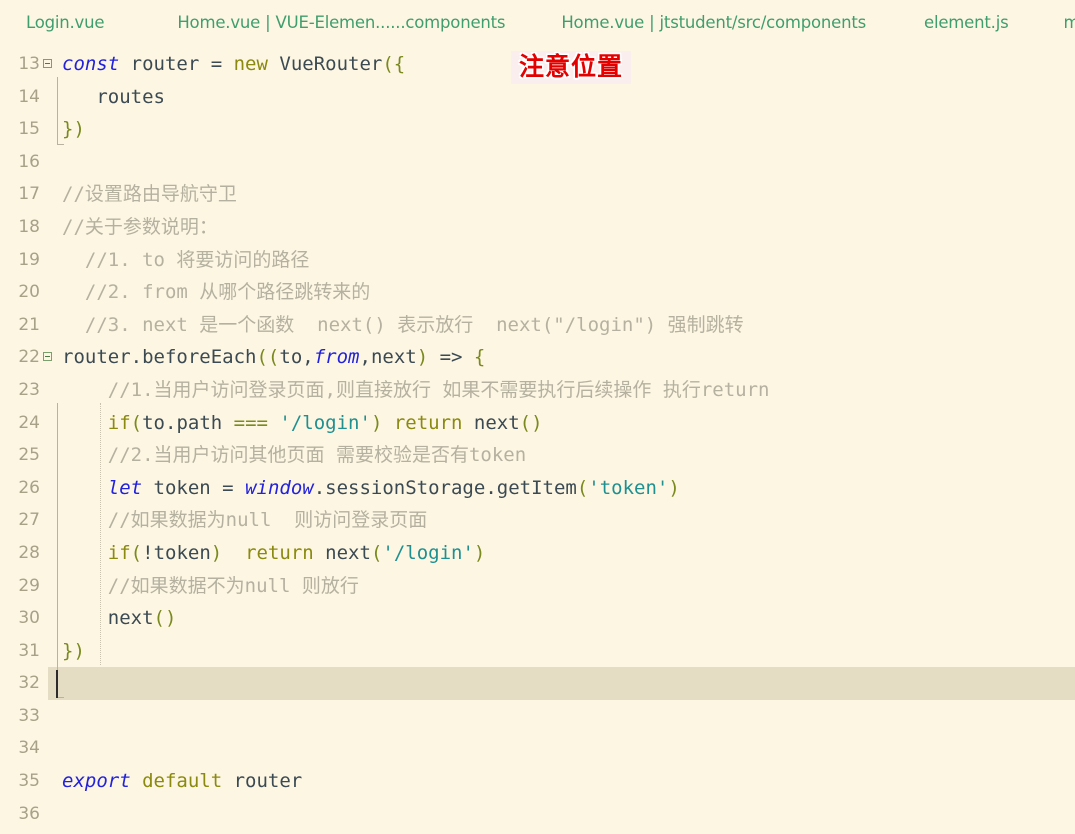 The width and height of the screenshot is (1075, 834). What do you see at coordinates (537, 553) in the screenshot?
I see `code-line-28: 28 if(!token) return next('/login')` at bounding box center [537, 553].